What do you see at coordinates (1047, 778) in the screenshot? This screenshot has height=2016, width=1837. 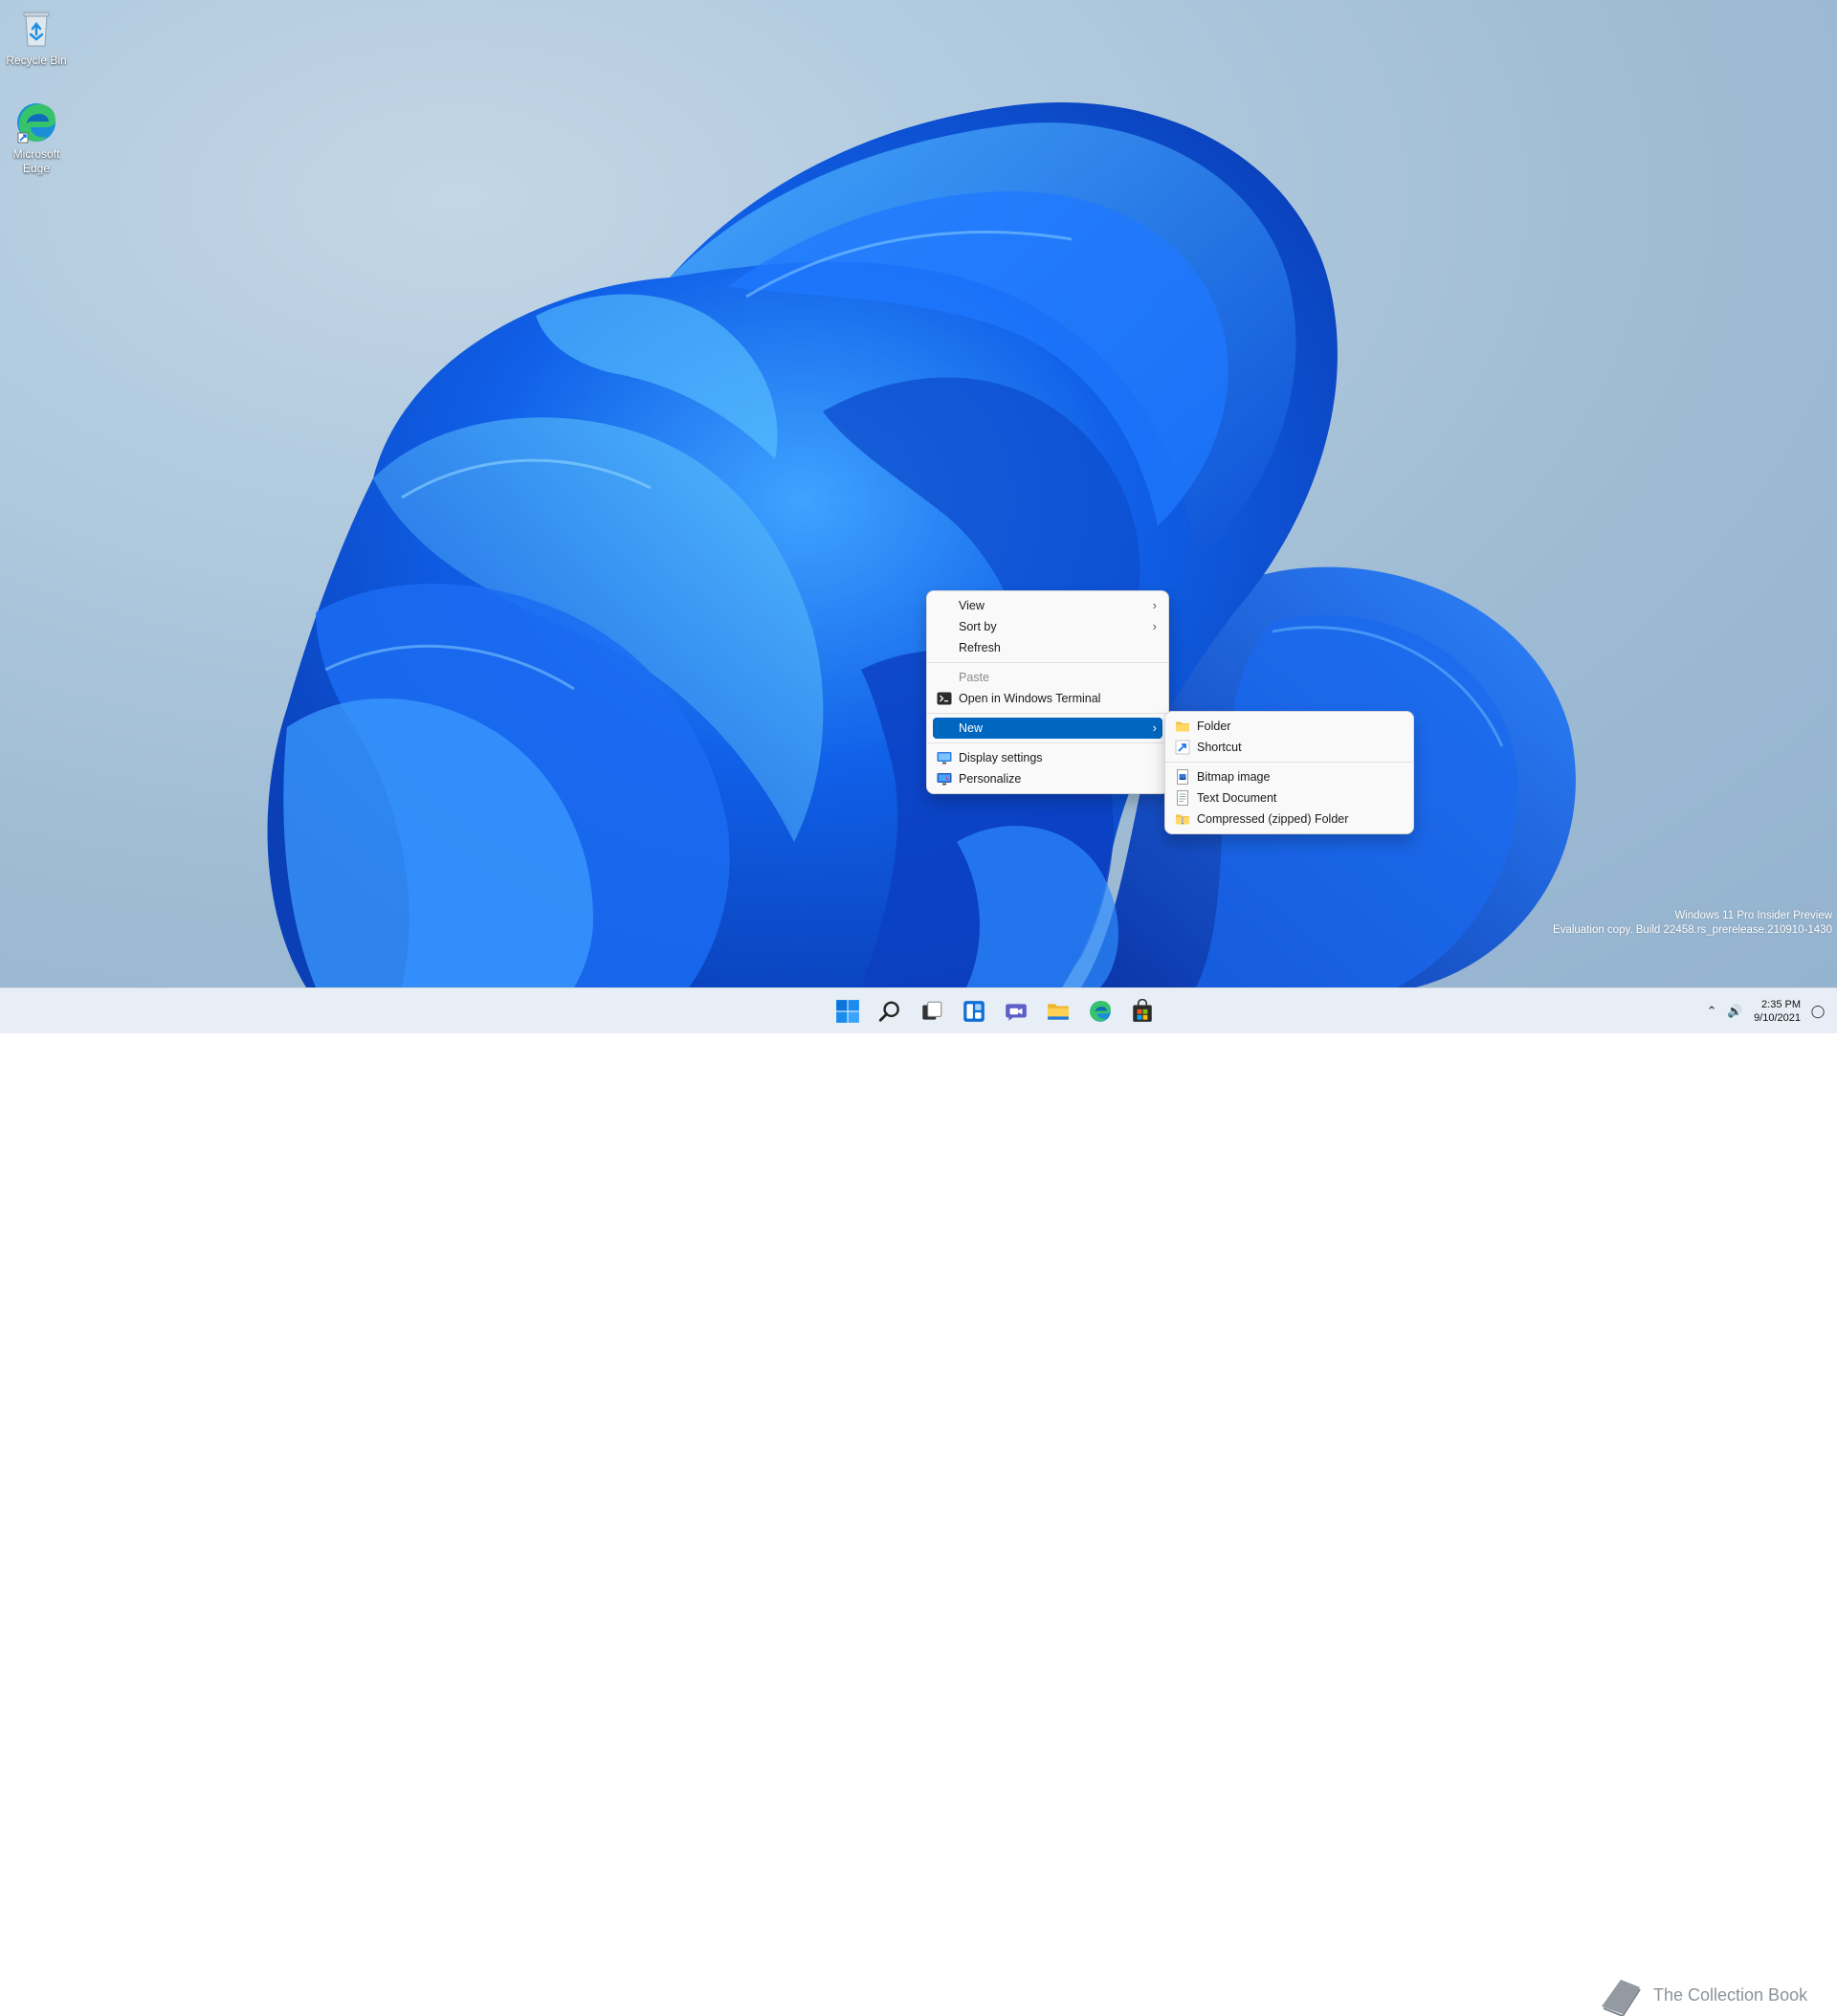 I see `menu-item-personalize: Personalize` at bounding box center [1047, 778].